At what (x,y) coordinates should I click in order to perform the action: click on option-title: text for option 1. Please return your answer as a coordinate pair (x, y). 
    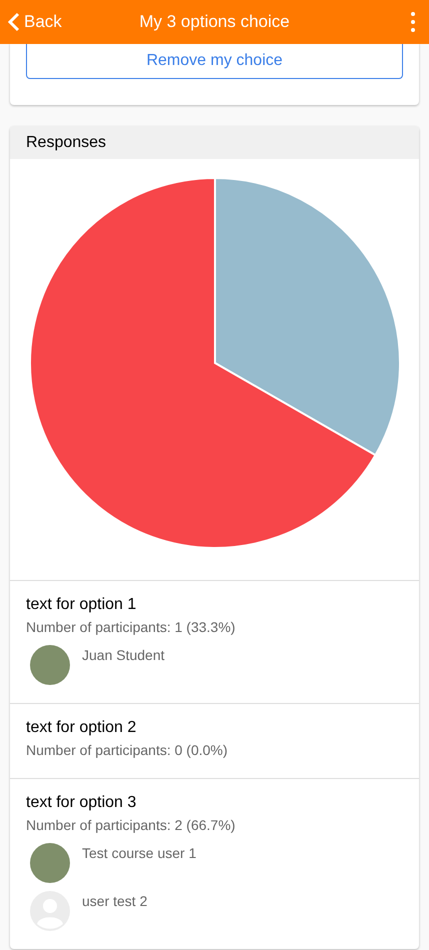
    Looking at the image, I should click on (82, 605).